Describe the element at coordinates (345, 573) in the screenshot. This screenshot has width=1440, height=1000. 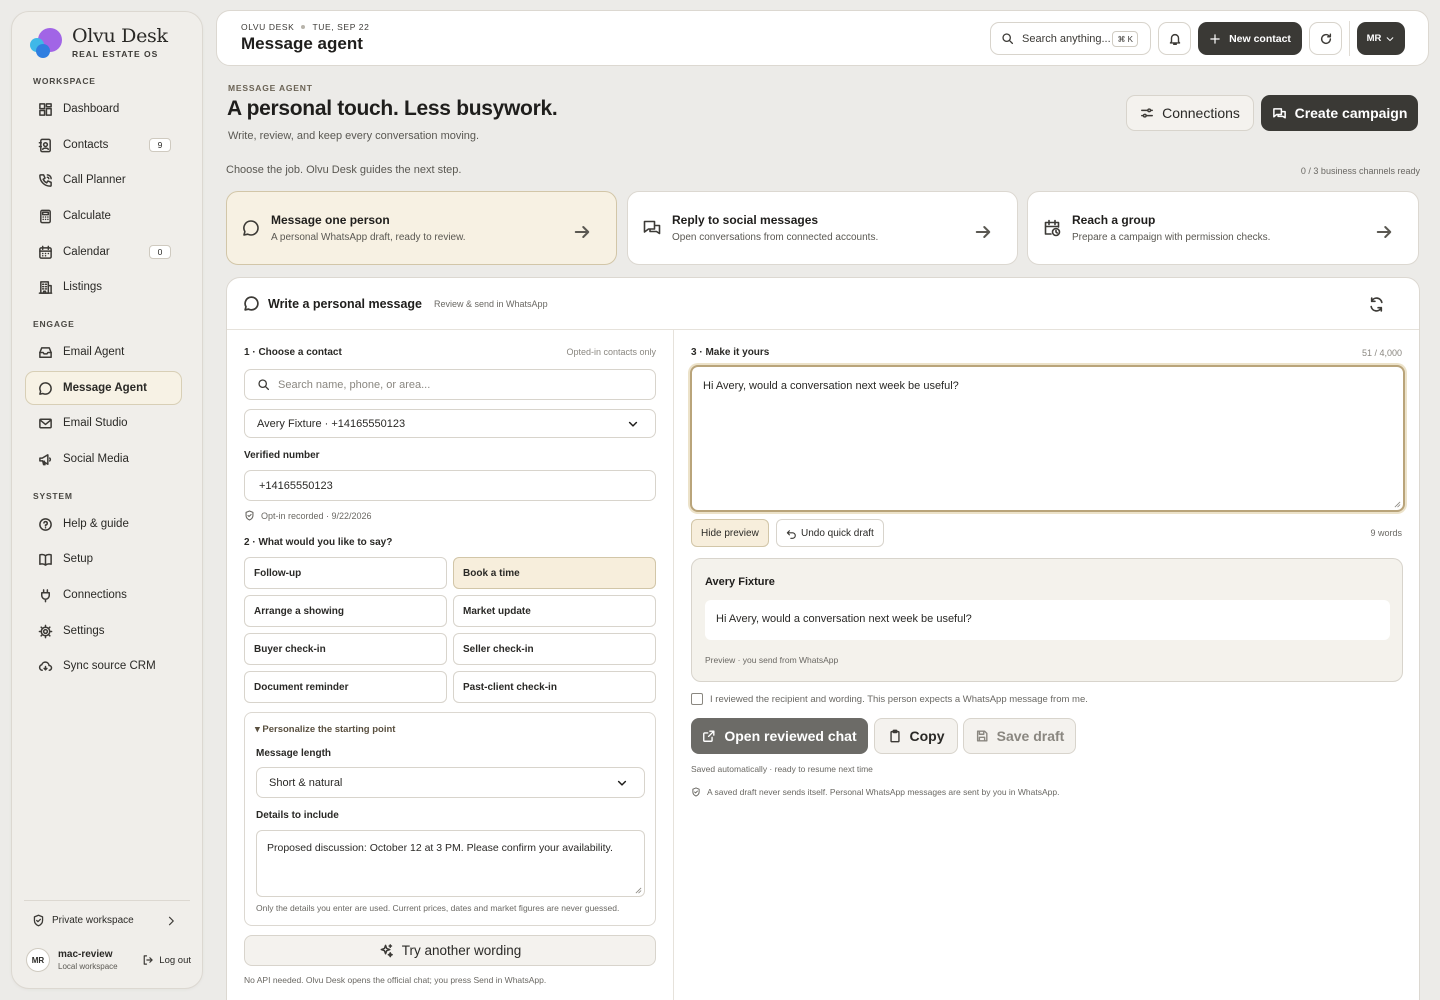
I see `tone-follow-up: Follow-up` at that location.